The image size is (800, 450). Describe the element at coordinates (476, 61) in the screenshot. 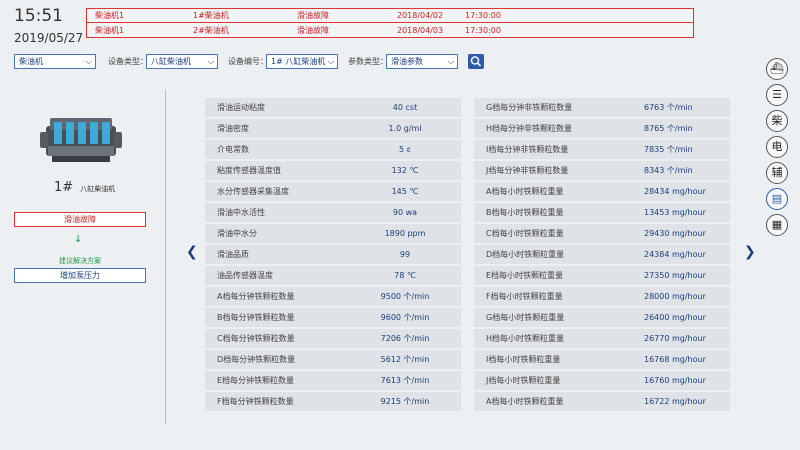

I see `search-button` at that location.